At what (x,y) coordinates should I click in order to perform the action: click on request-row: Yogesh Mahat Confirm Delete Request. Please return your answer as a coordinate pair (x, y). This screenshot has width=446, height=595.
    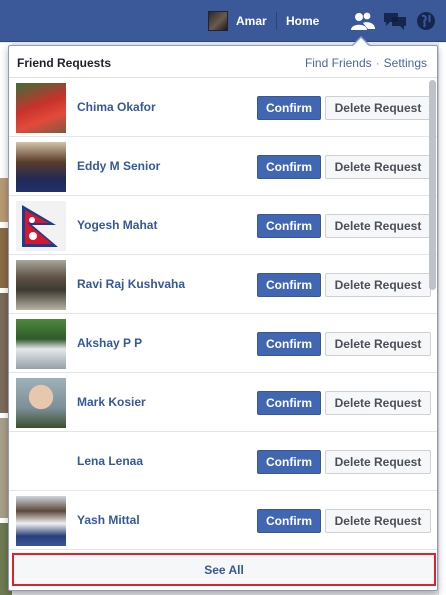
    Looking at the image, I should click on (223, 225).